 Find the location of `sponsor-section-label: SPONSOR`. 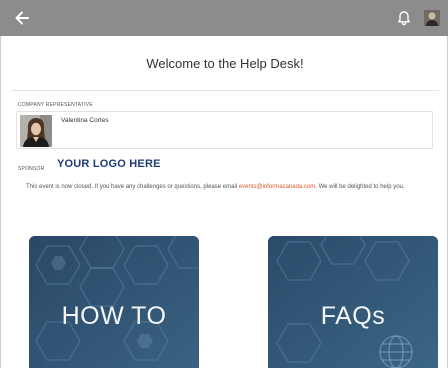

sponsor-section-label: SPONSOR is located at coordinates (31, 169).